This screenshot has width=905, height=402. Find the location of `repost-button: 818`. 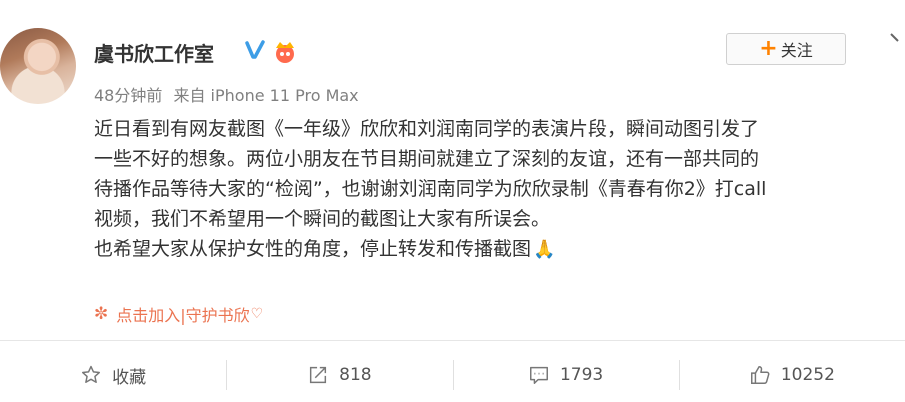

repost-button: 818 is located at coordinates (339, 375).